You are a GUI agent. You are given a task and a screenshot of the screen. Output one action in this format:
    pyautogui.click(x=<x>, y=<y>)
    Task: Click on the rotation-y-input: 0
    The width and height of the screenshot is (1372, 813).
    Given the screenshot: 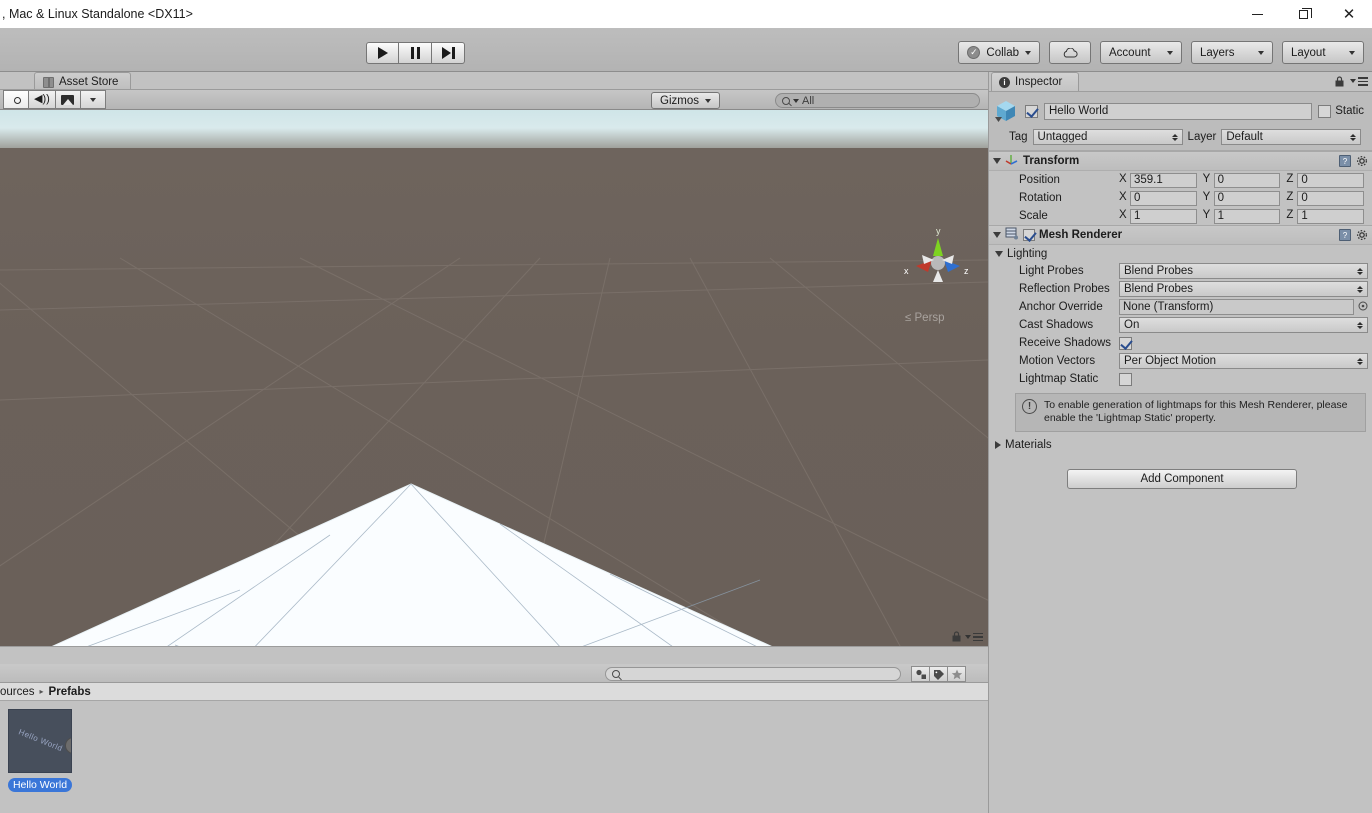 What is the action you would take?
    pyautogui.click(x=1247, y=198)
    